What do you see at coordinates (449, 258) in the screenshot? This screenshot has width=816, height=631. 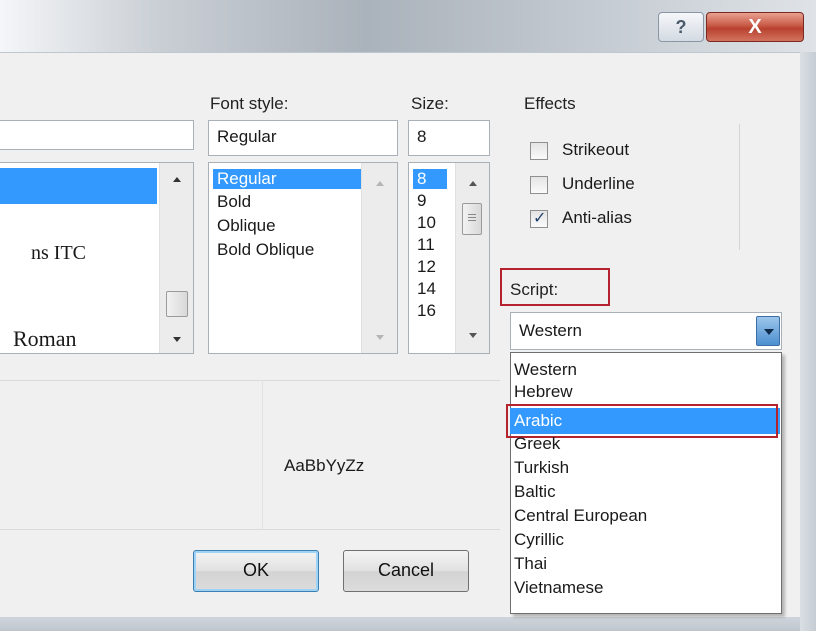 I see `size-list: 8 9 10 11 12 14 16` at bounding box center [449, 258].